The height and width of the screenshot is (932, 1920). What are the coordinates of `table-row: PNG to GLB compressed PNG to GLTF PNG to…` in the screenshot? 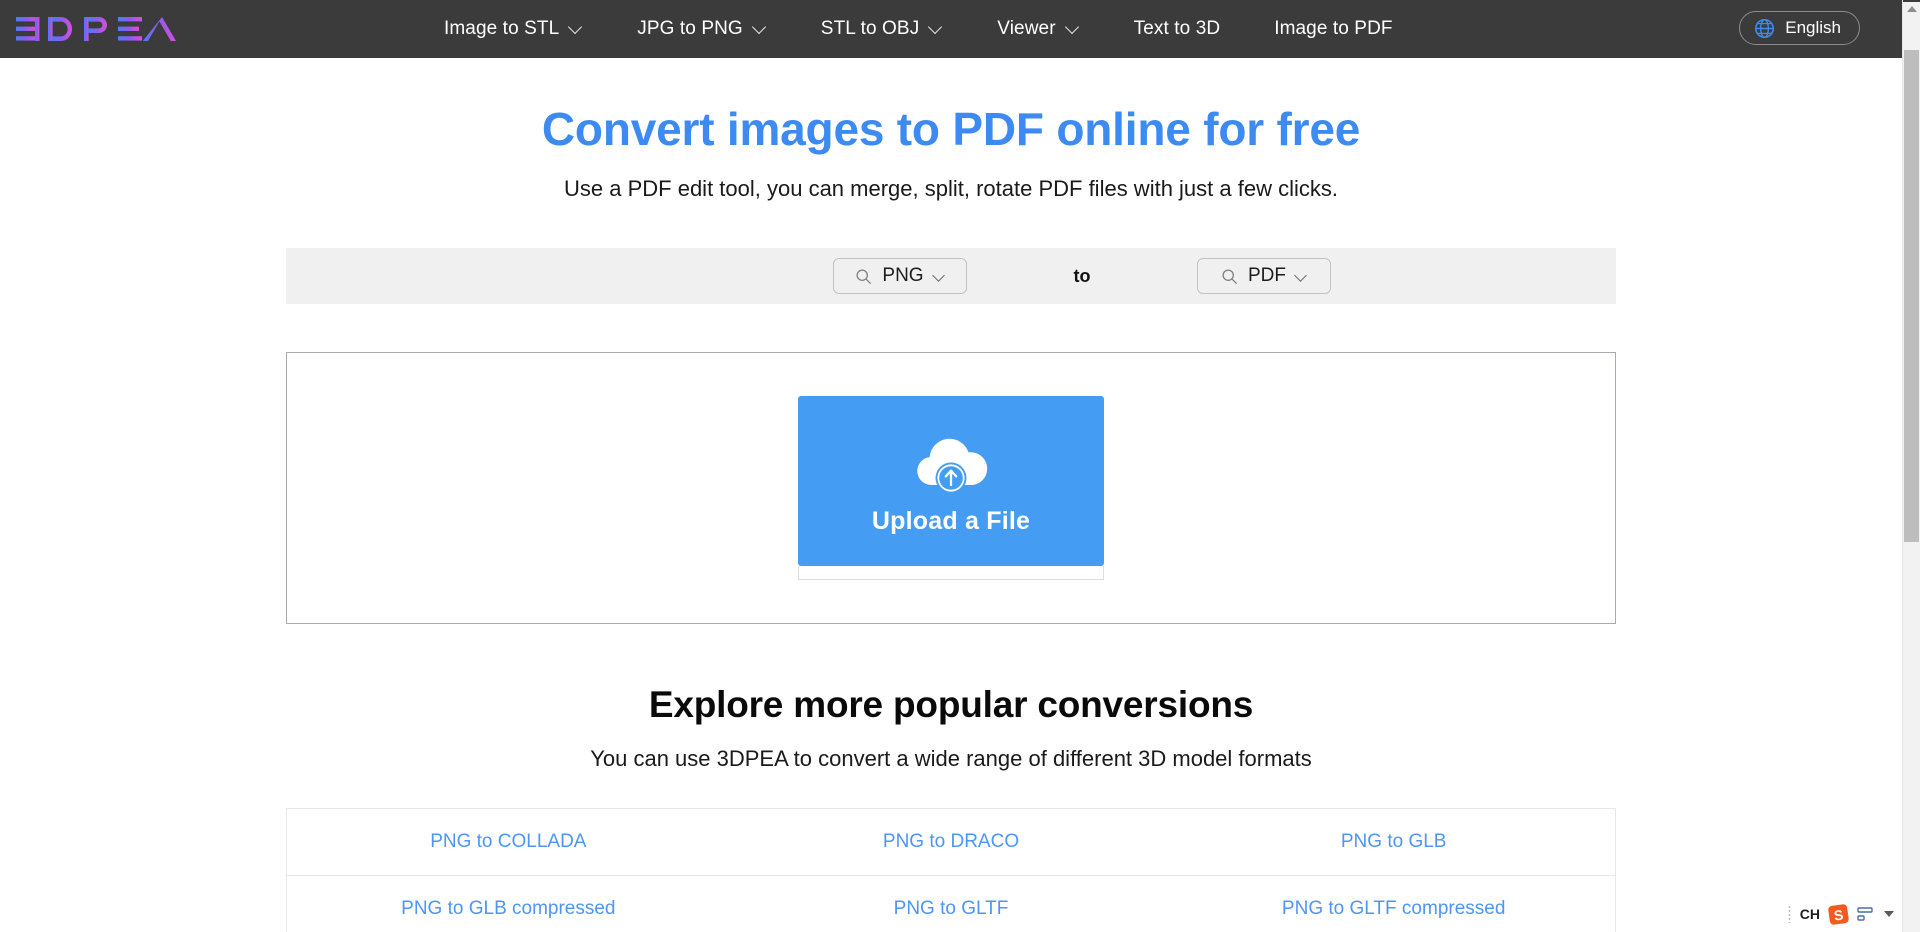 It's located at (951, 904).